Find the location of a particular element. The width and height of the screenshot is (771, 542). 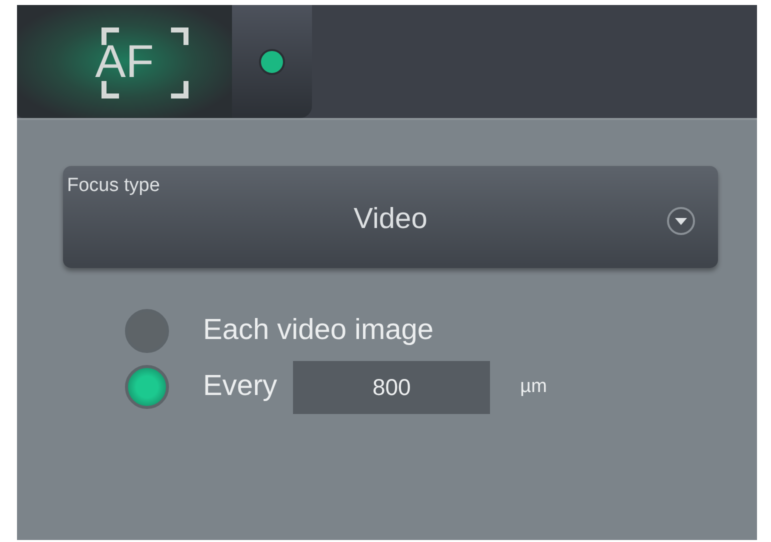

status-led-button is located at coordinates (272, 61).